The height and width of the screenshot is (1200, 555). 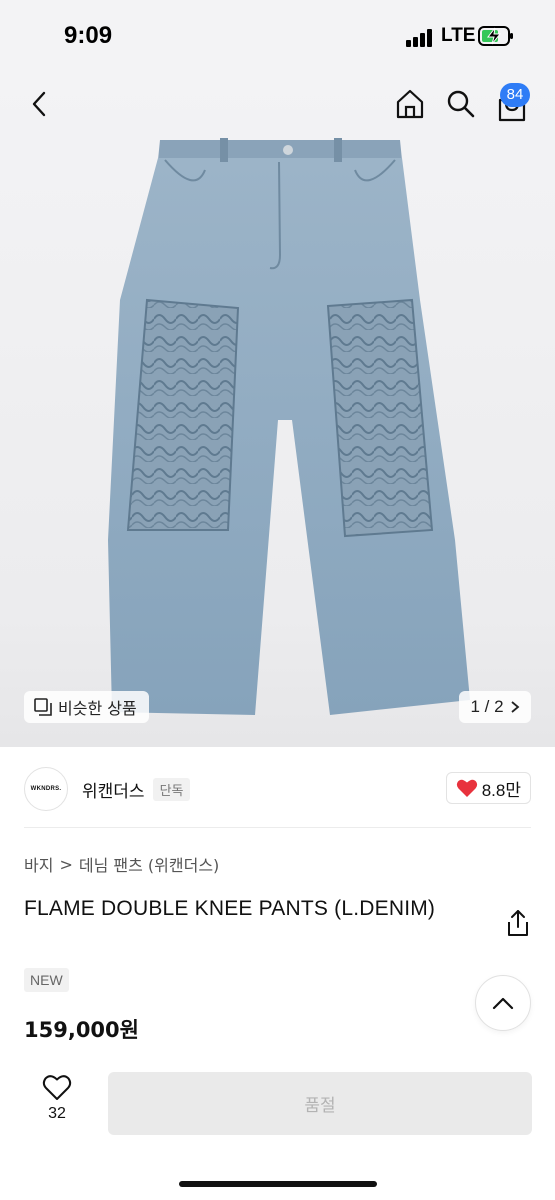 What do you see at coordinates (487, 706) in the screenshot?
I see `pager-text: 1 / 2` at bounding box center [487, 706].